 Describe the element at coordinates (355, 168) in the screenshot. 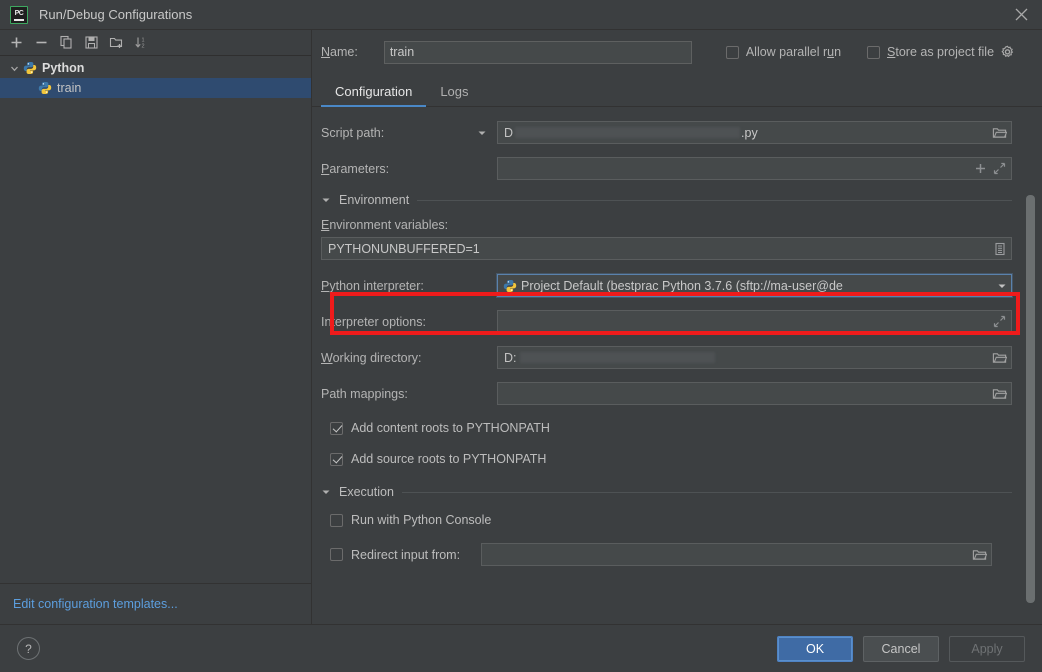

I see `parameters-label: Parameters:` at that location.